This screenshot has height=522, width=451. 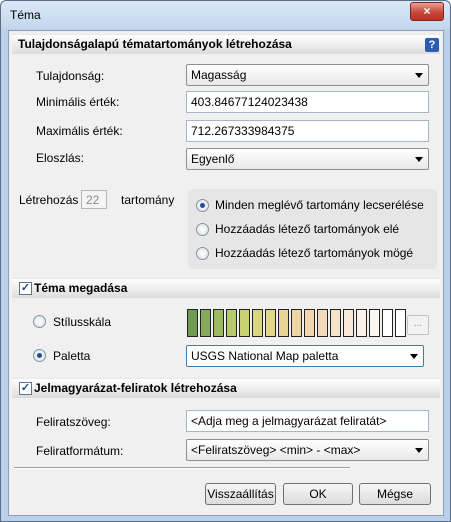 What do you see at coordinates (213, 159) in the screenshot?
I see `distribution-select-value: Egyenlő` at bounding box center [213, 159].